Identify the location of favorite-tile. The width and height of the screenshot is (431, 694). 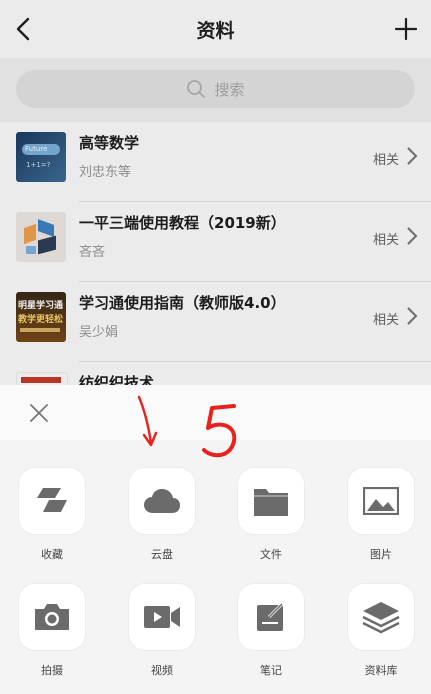
(52, 501).